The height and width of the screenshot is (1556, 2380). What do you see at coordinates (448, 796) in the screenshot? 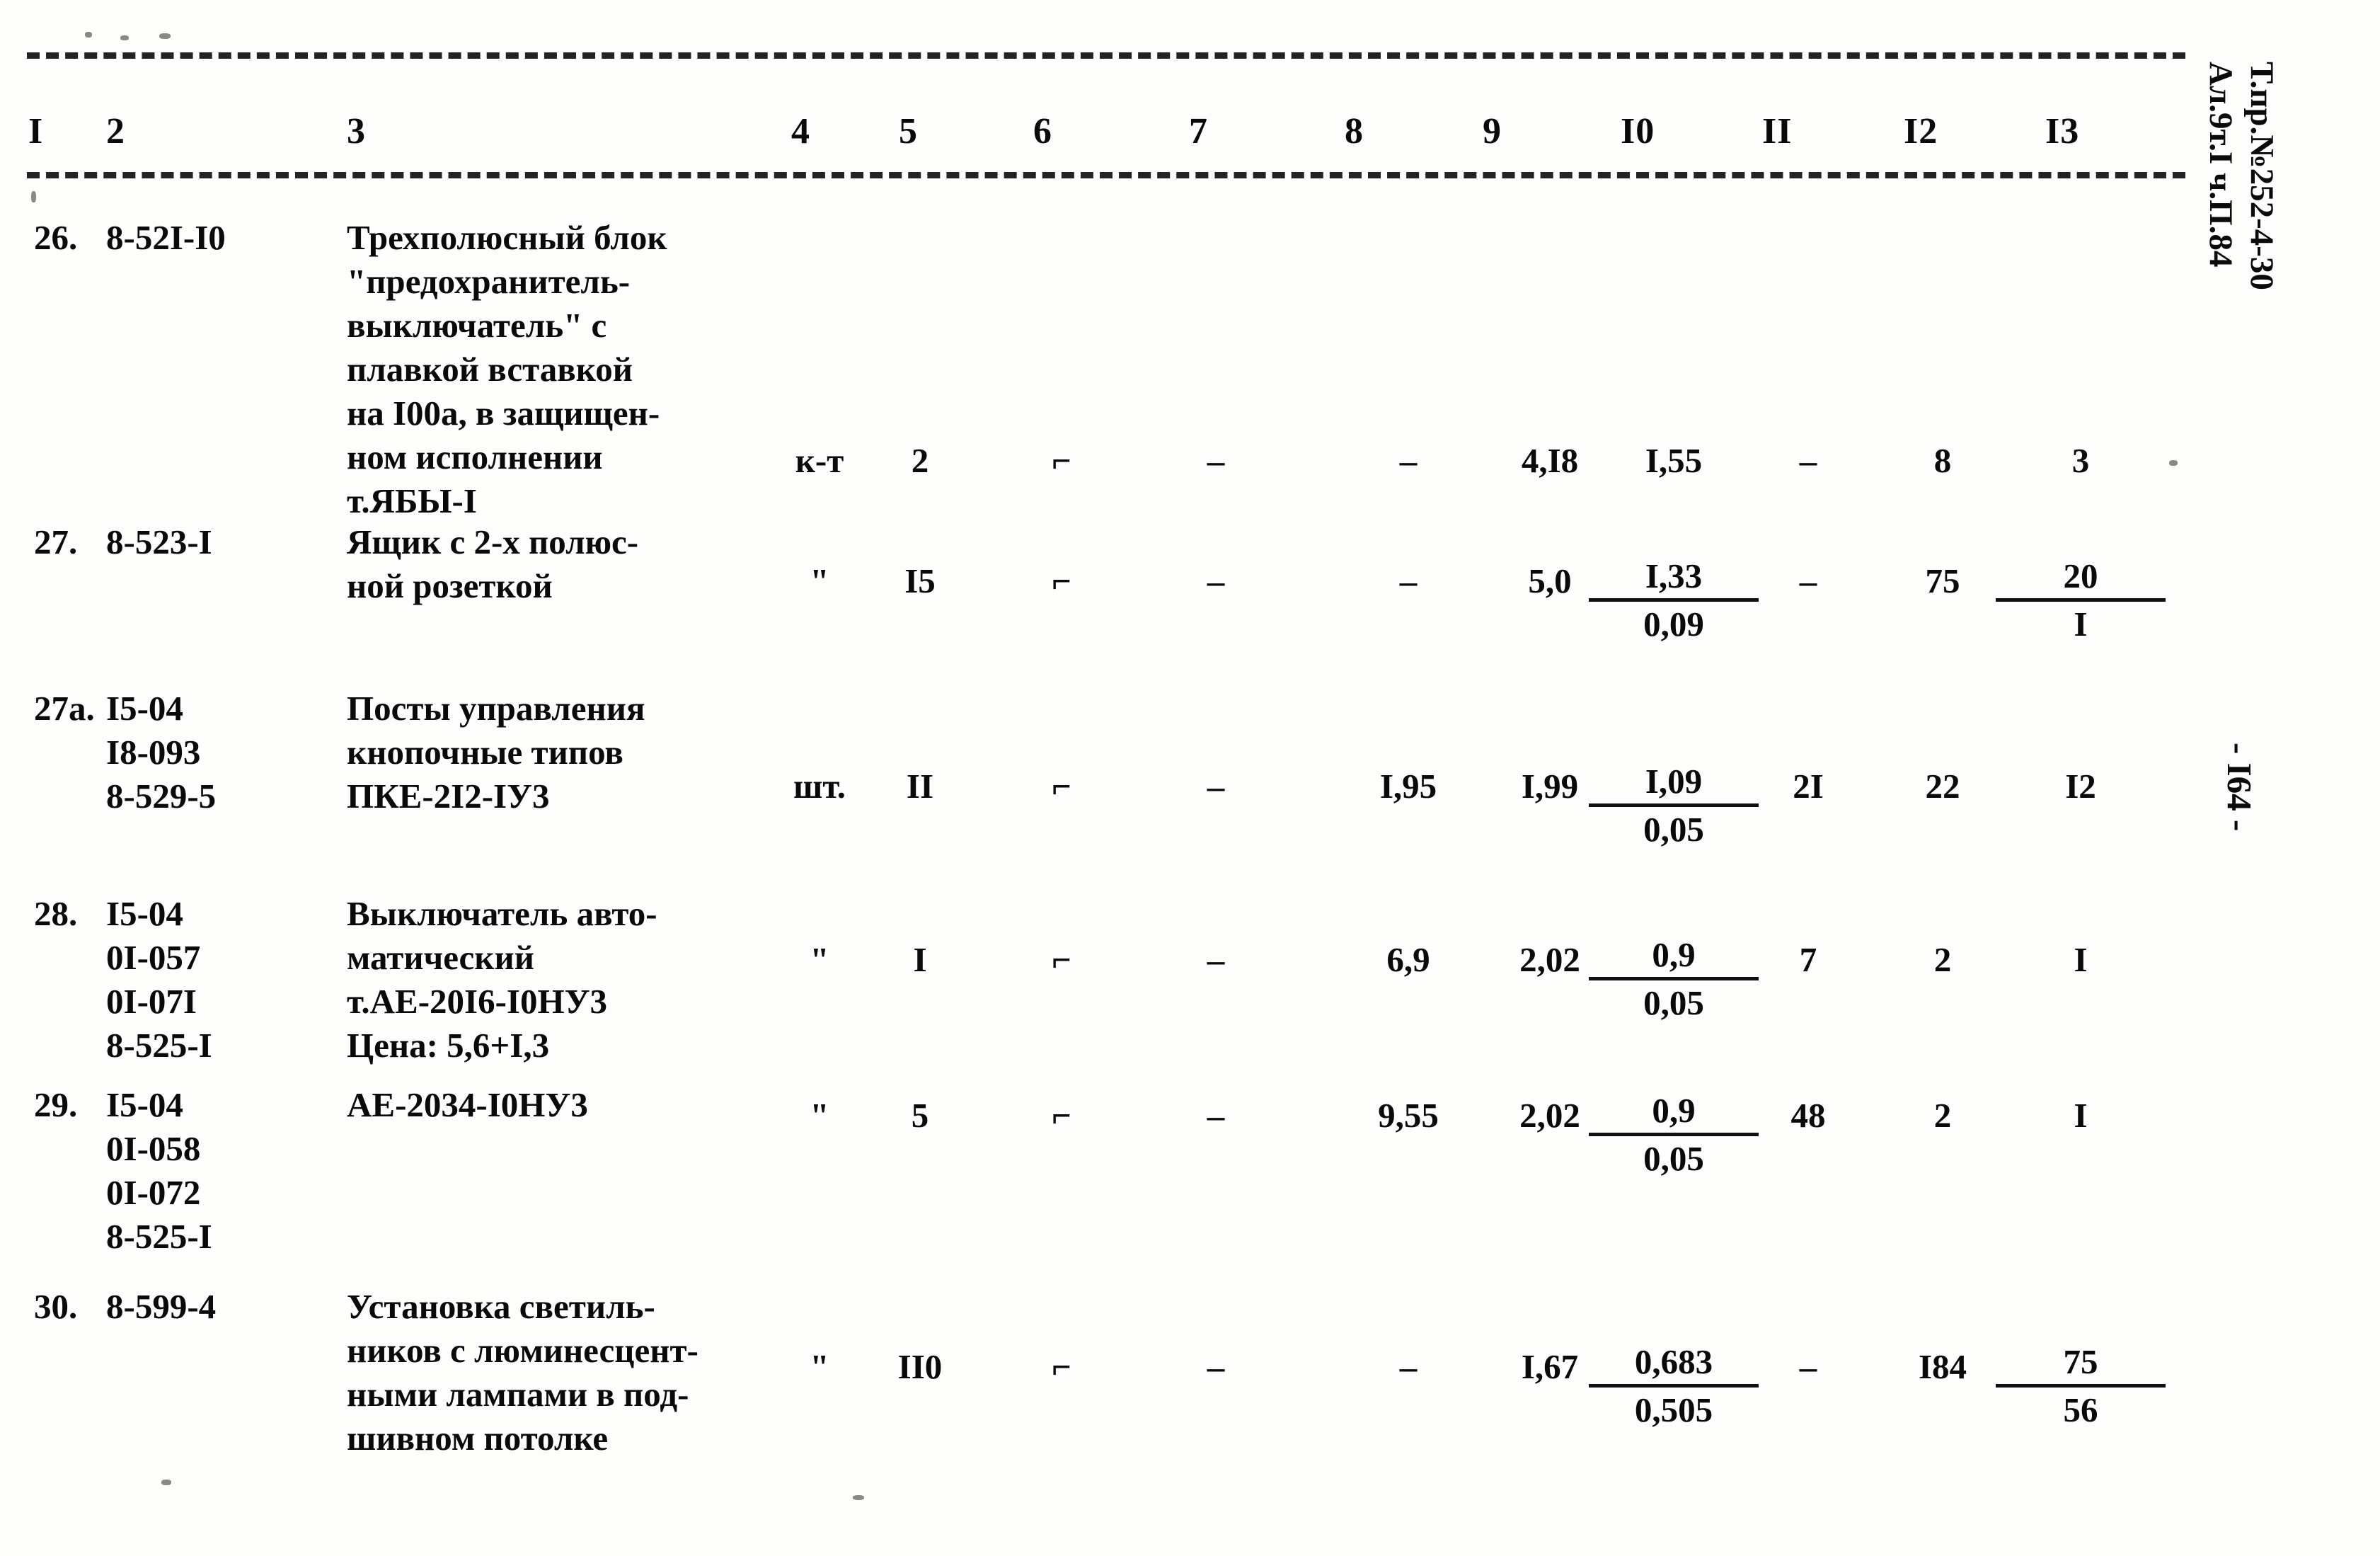
I see `row-description-line: ПКЕ-2I2-IУ3` at bounding box center [448, 796].